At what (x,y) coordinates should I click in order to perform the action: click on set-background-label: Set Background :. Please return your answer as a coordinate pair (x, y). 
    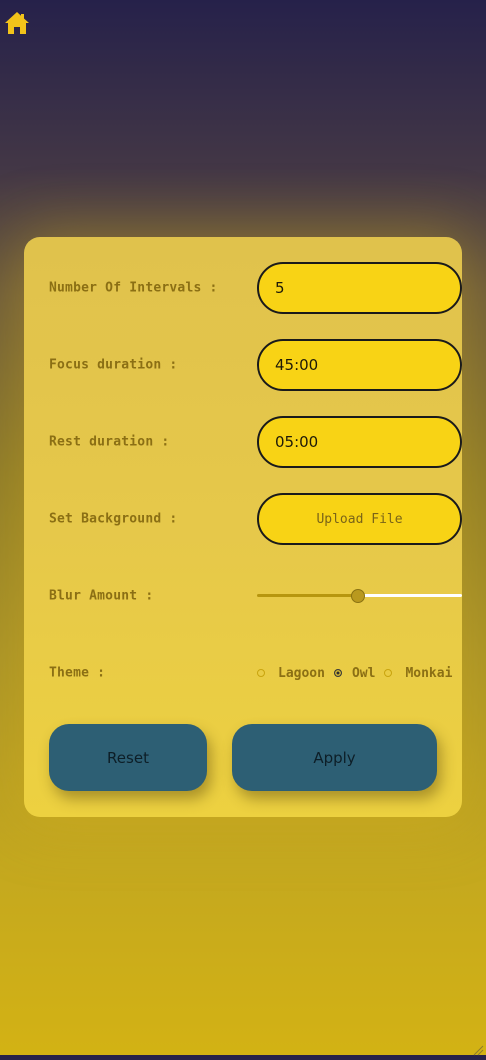
    Looking at the image, I should click on (113, 519).